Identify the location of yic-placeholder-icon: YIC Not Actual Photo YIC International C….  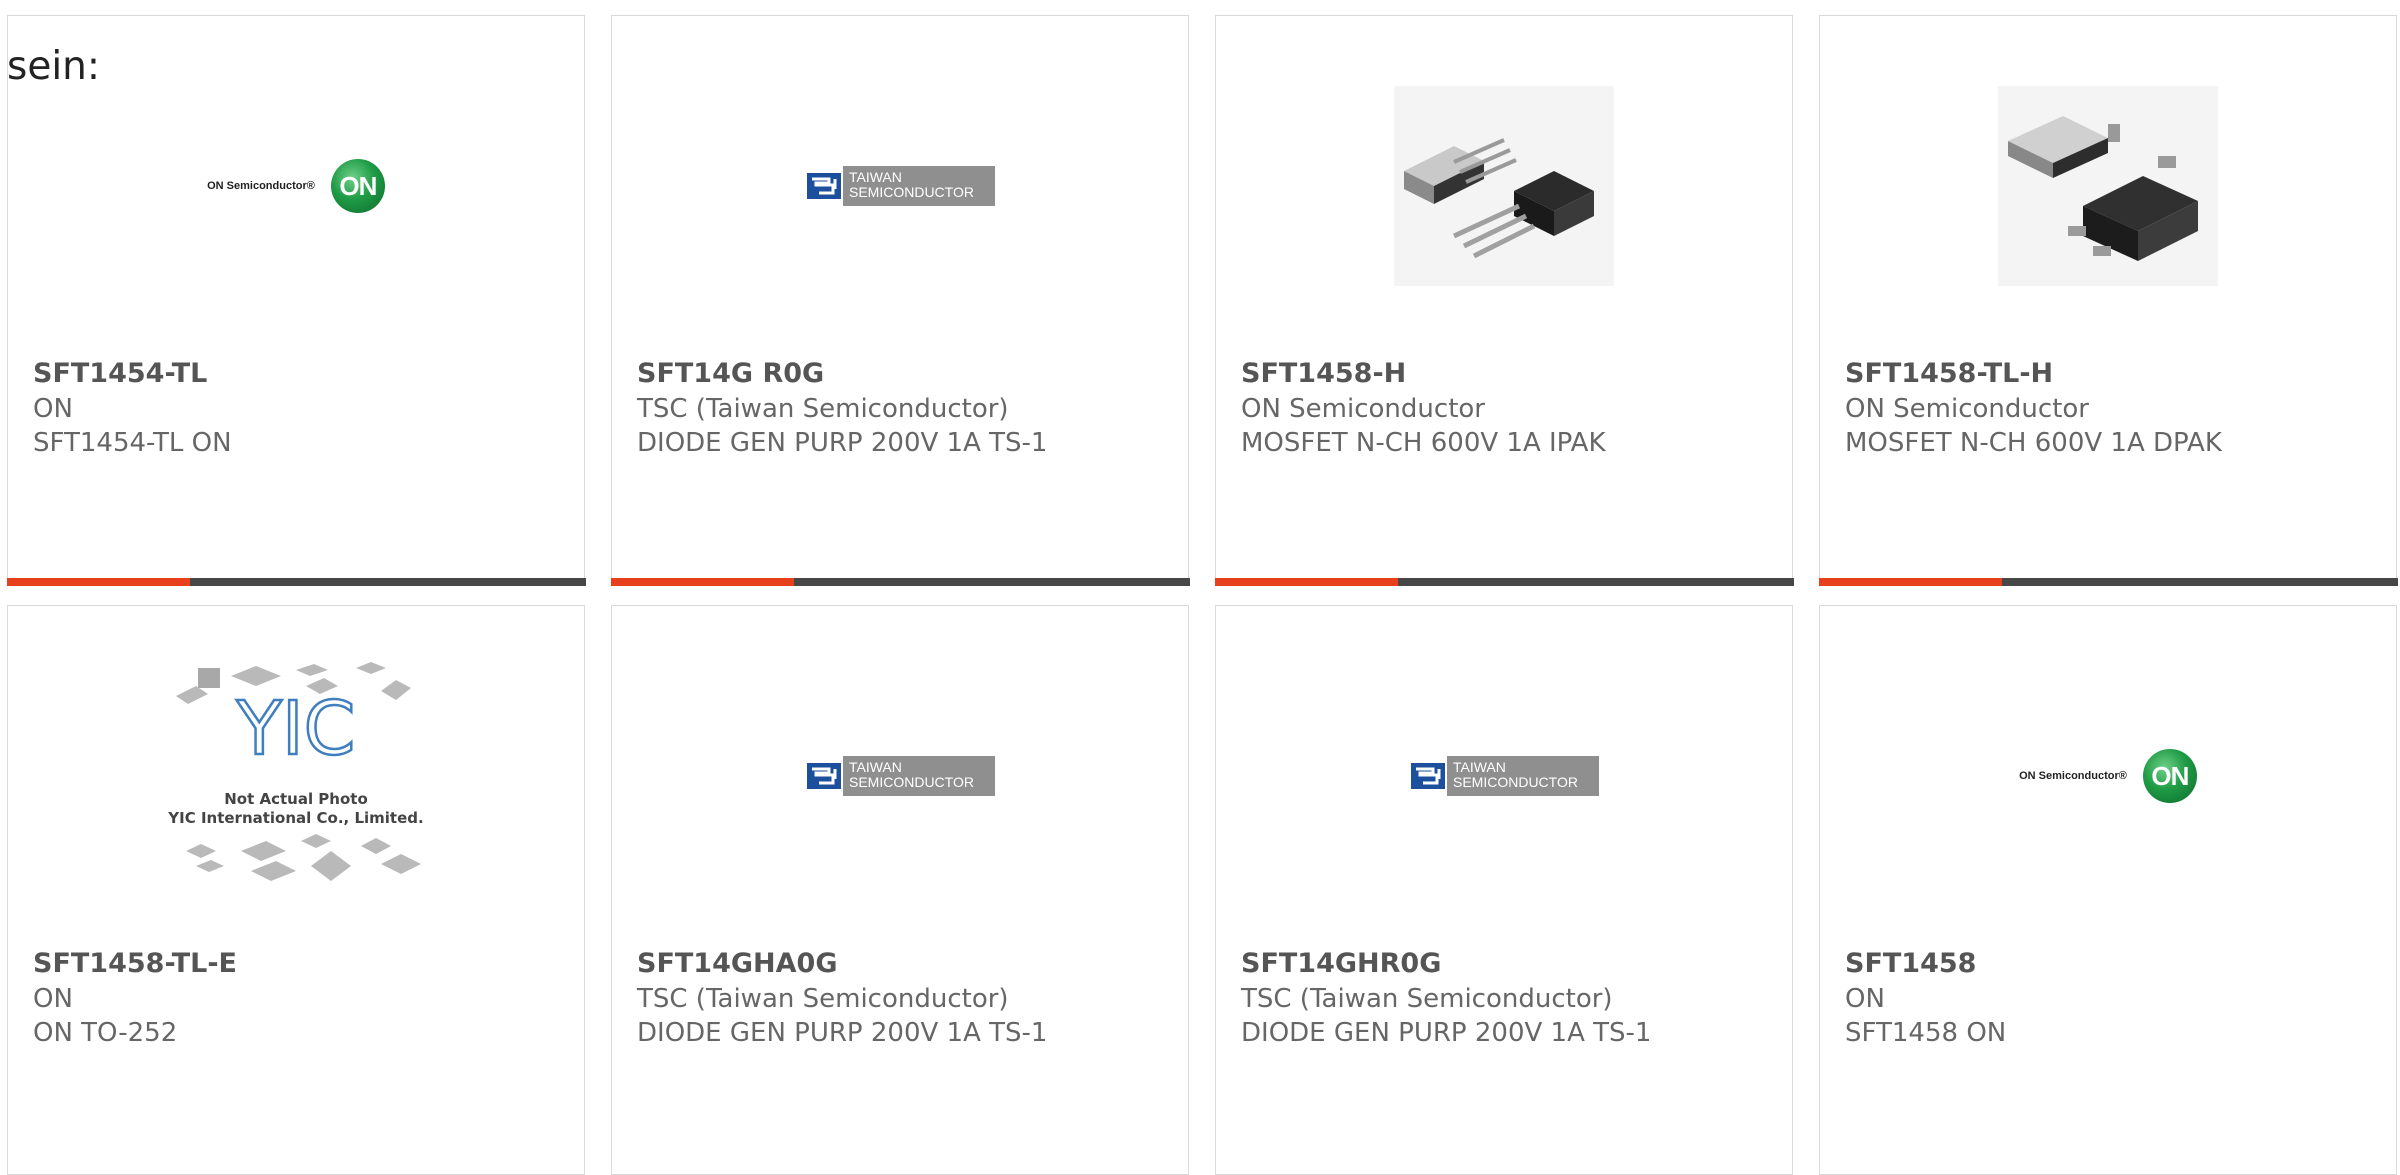
(295, 771).